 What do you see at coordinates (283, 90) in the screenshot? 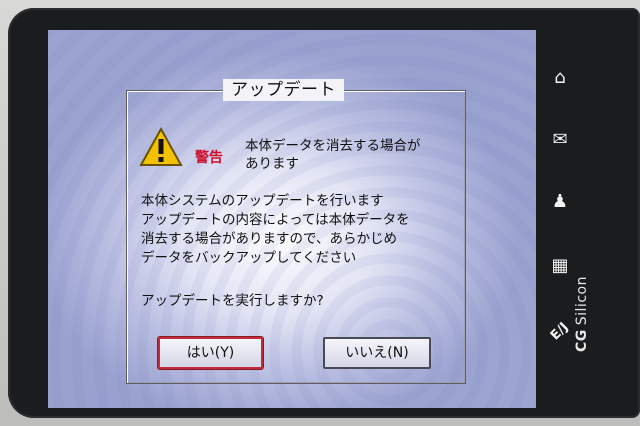
I see `dialog-title: アップデート` at bounding box center [283, 90].